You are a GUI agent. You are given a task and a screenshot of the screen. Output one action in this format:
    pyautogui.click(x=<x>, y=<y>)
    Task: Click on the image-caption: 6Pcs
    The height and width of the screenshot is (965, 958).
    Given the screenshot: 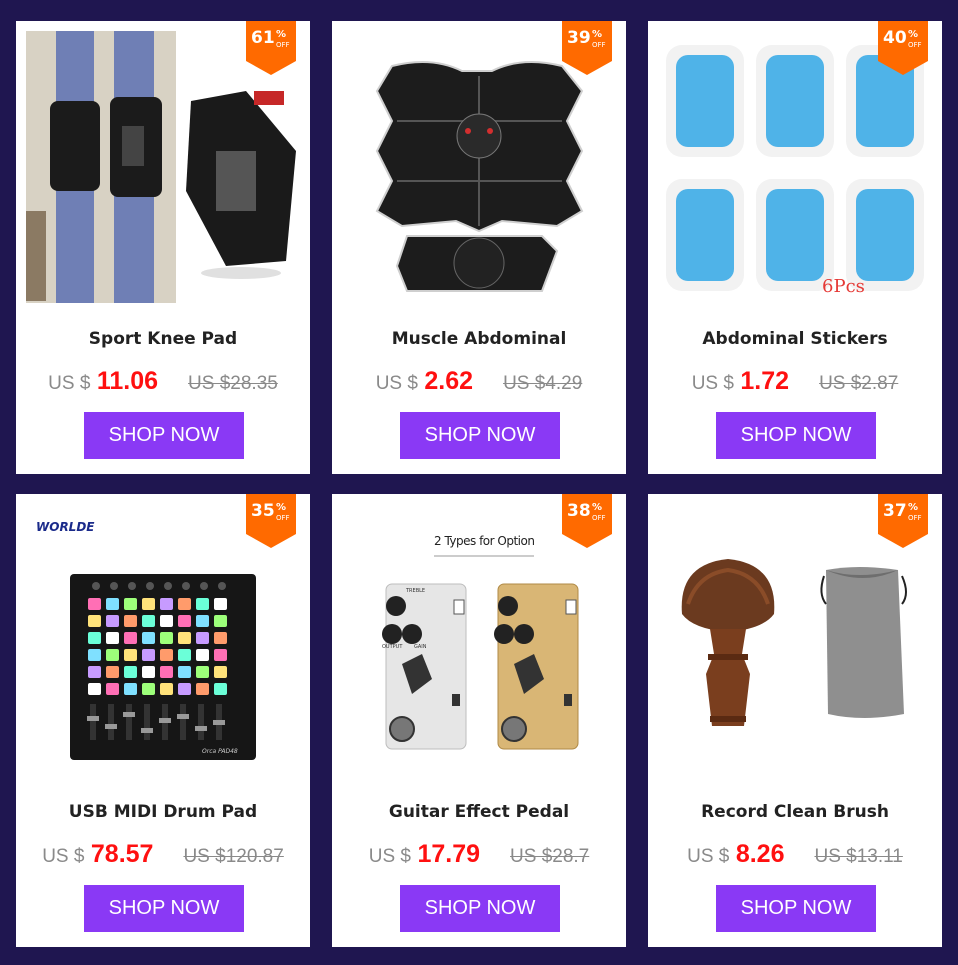 What is the action you would take?
    pyautogui.click(x=843, y=286)
    